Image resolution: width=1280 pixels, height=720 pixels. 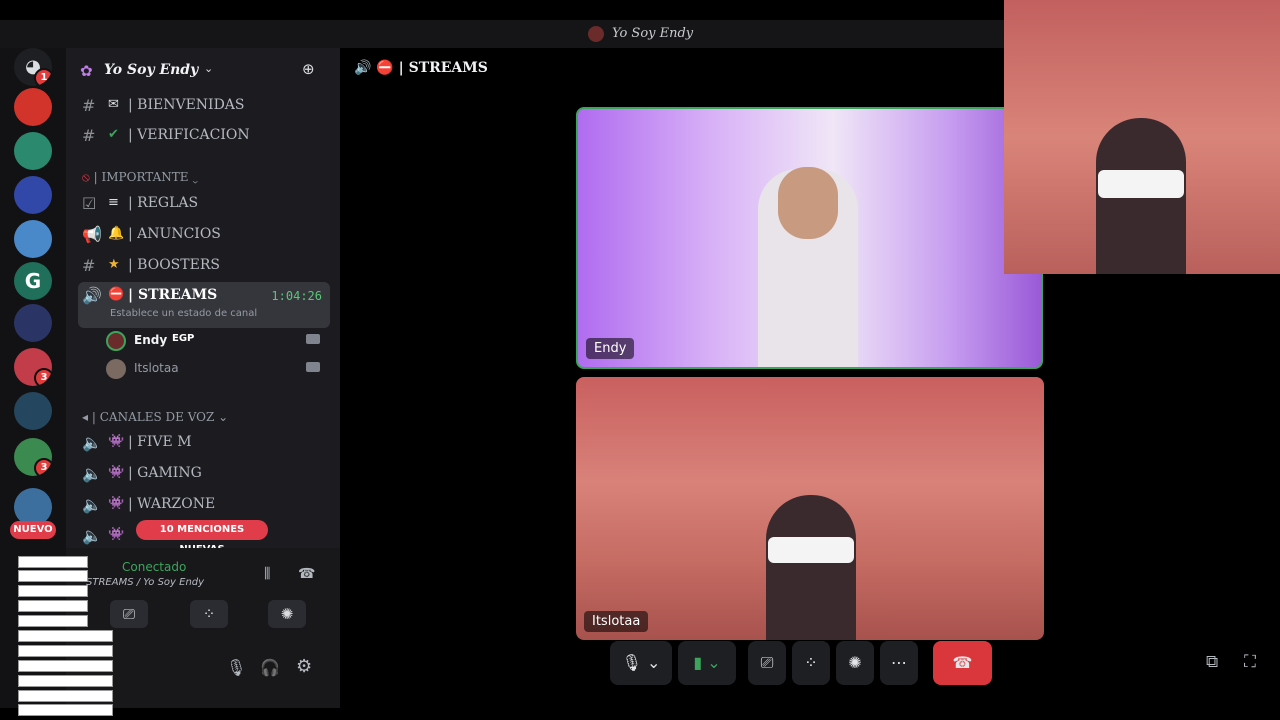 I want to click on noise-suppression-icon: ⫼, so click(x=267, y=574).